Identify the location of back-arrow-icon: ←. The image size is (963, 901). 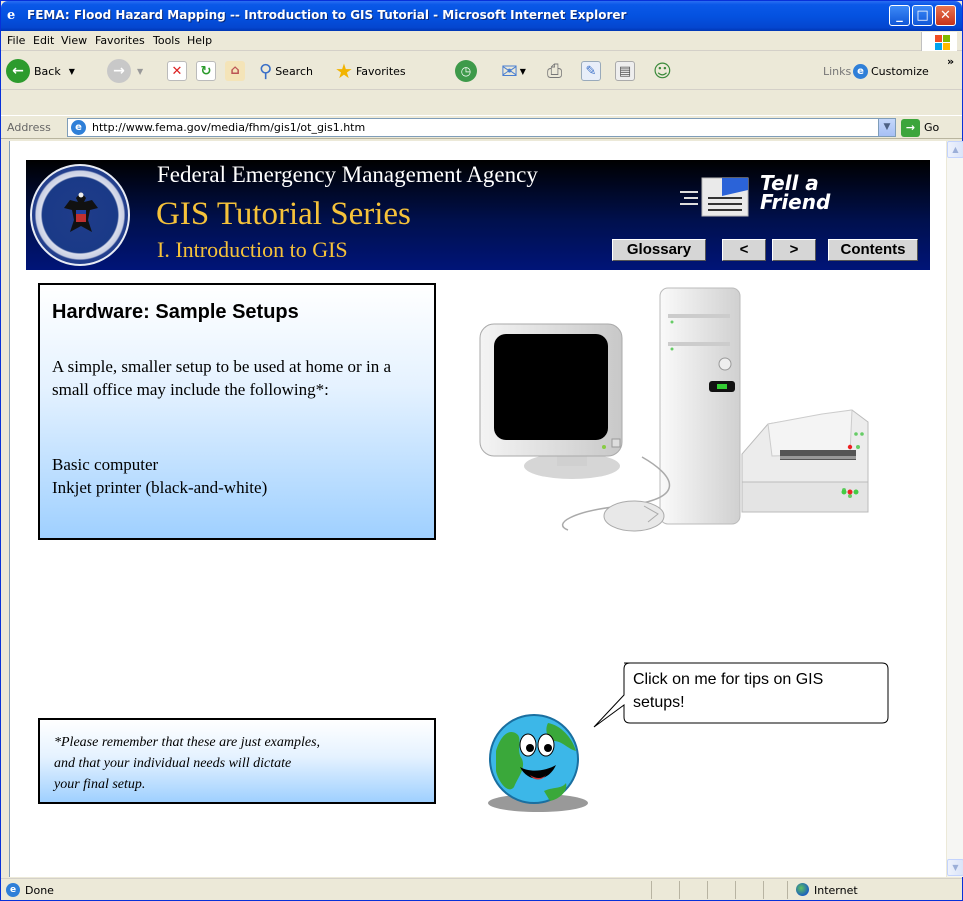
(18, 71).